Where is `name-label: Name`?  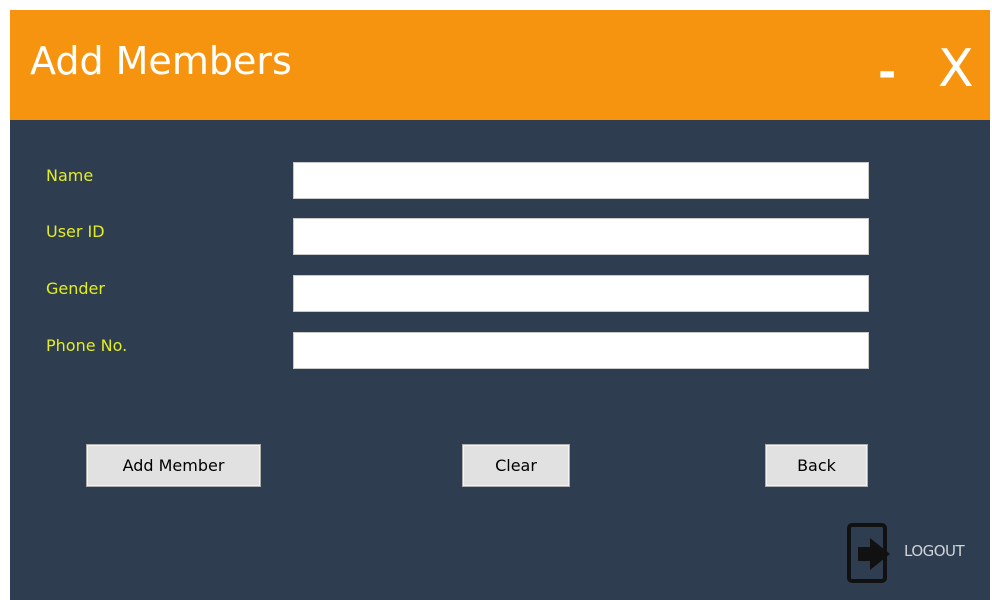 name-label: Name is located at coordinates (70, 175).